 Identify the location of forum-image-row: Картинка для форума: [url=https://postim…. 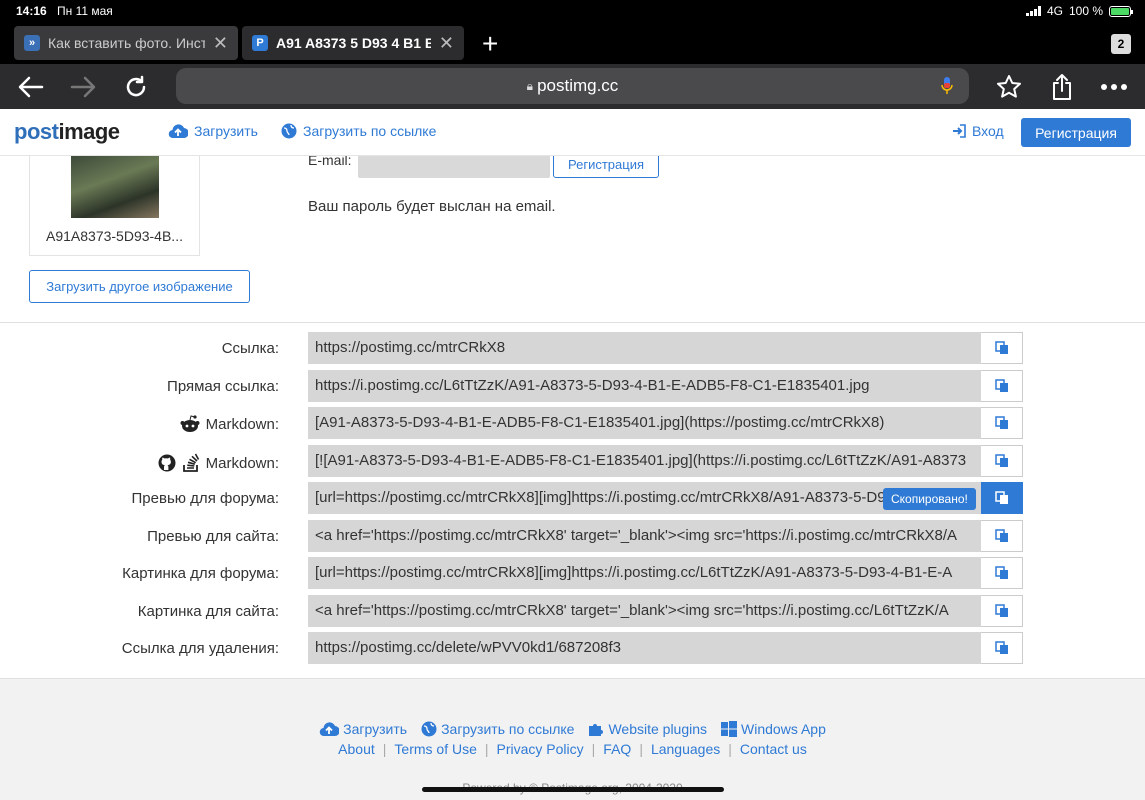
(572, 573).